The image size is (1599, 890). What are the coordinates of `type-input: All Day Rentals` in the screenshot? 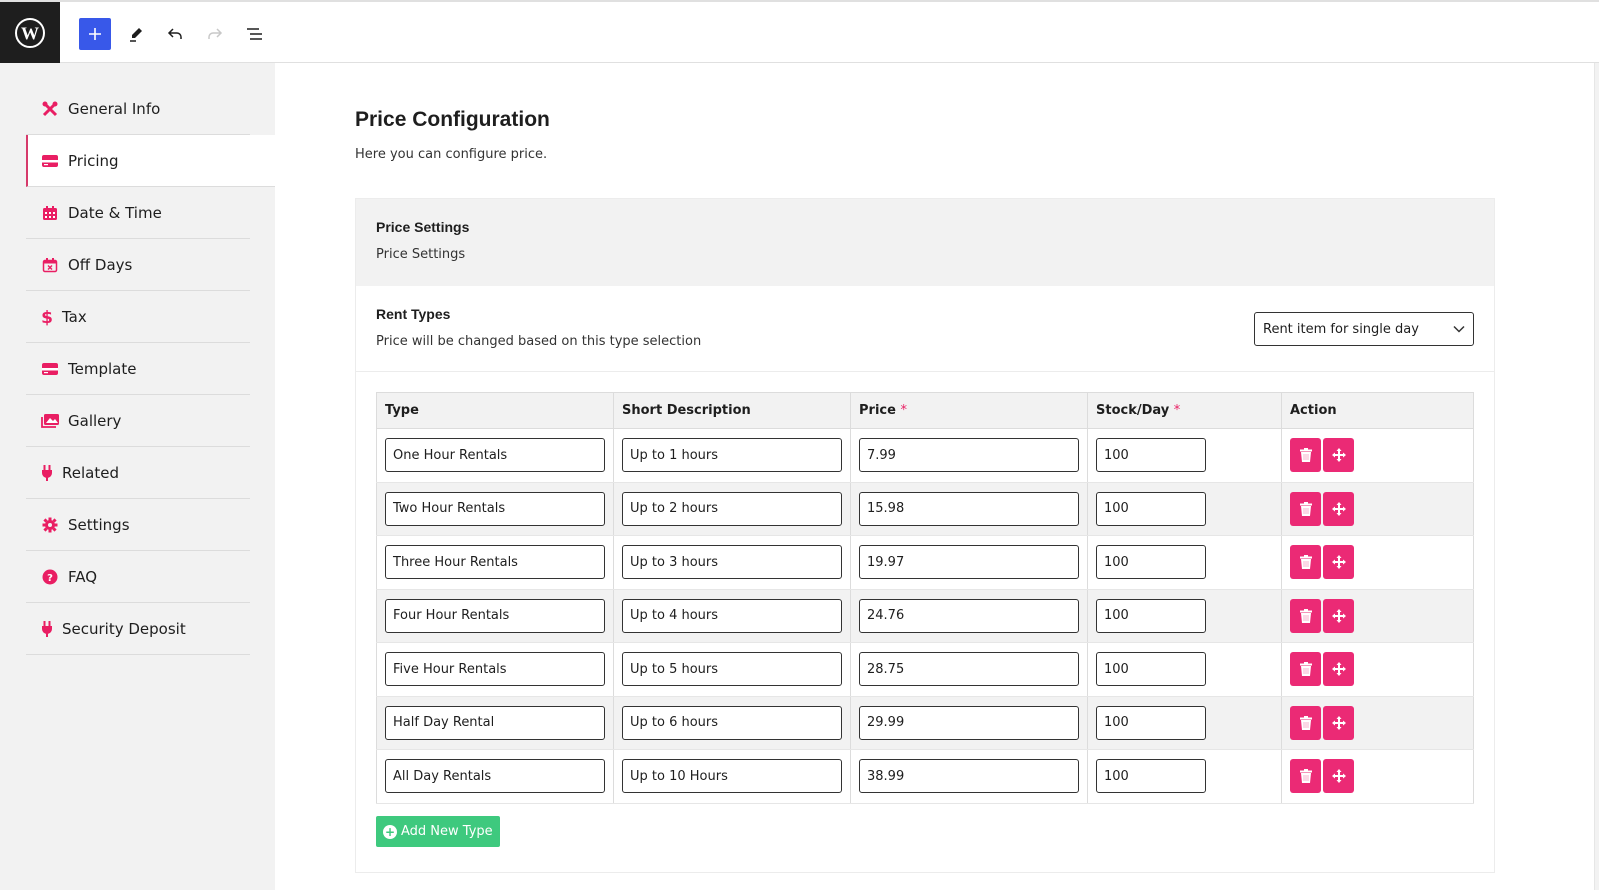 It's located at (495, 776).